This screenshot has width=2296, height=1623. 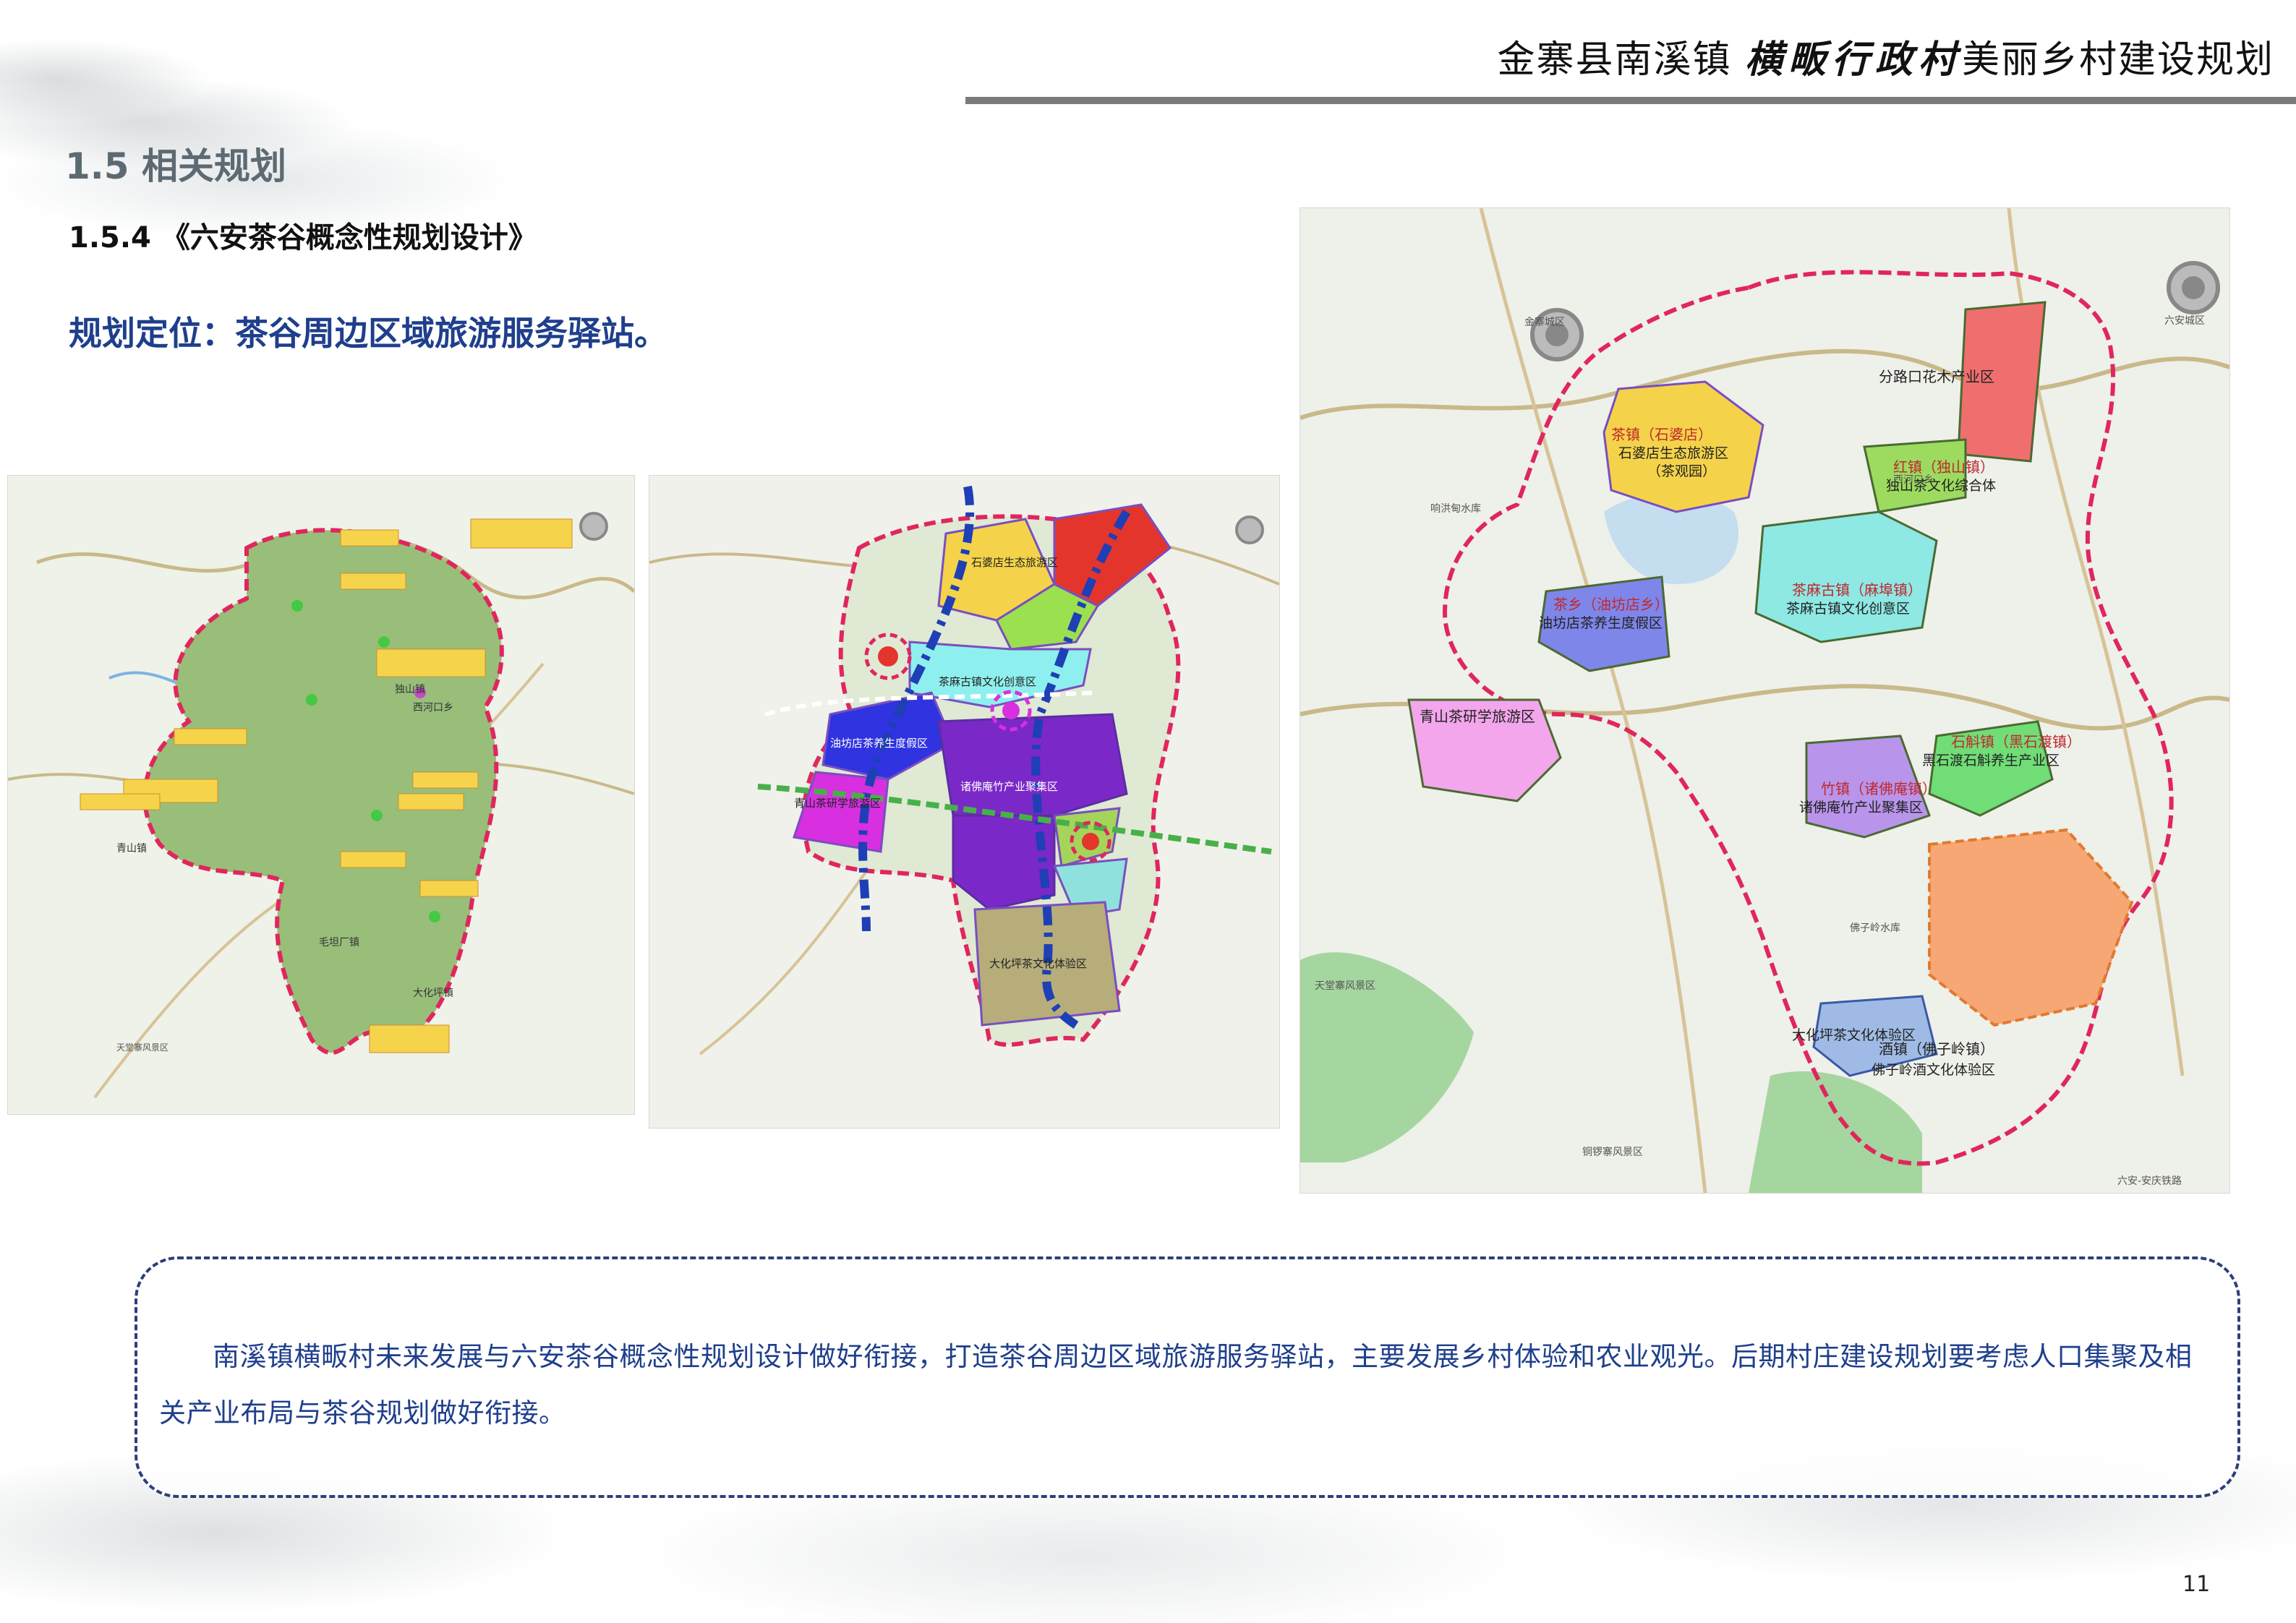 What do you see at coordinates (2184, 321) in the screenshot?
I see `place-label: 六安城区` at bounding box center [2184, 321].